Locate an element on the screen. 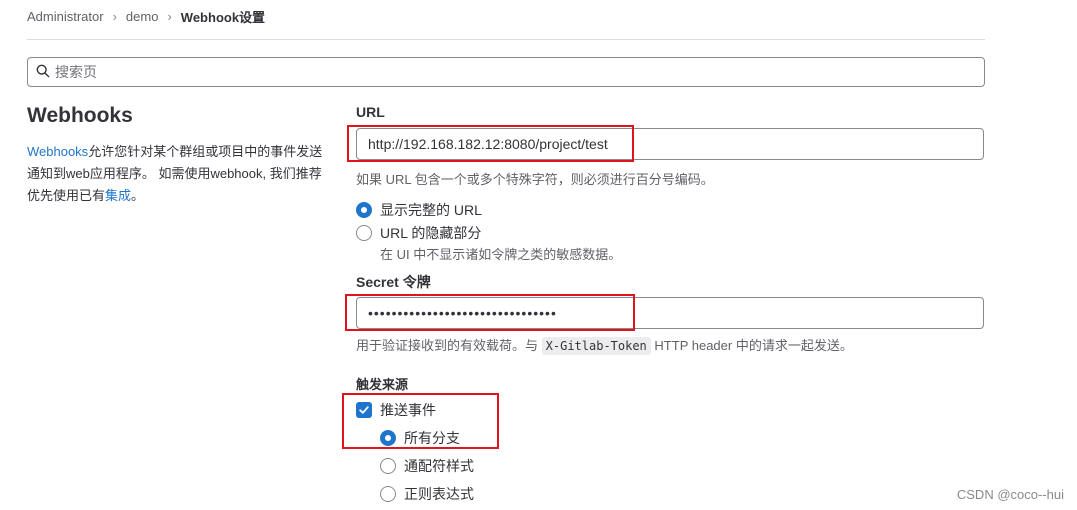 The height and width of the screenshot is (510, 1077). intro-text-end: 。 is located at coordinates (138, 195).